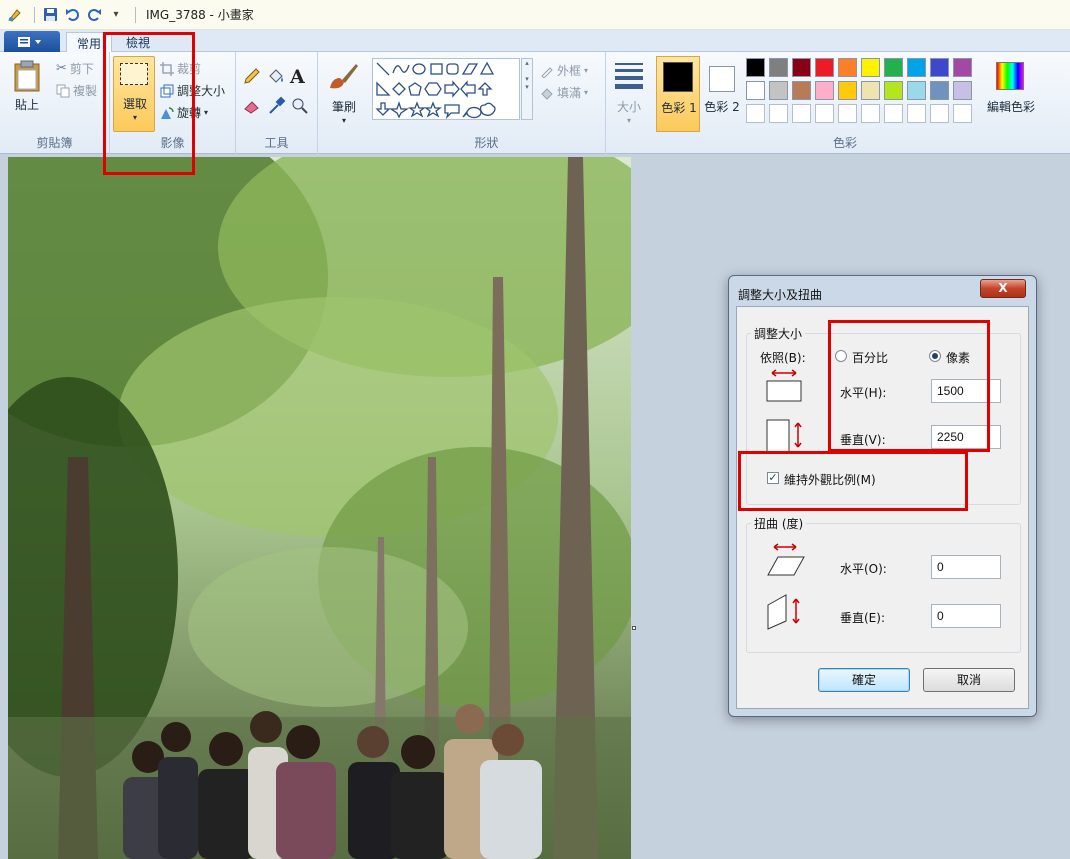  What do you see at coordinates (870, 357) in the screenshot?
I see `percent-label: 百分比` at bounding box center [870, 357].